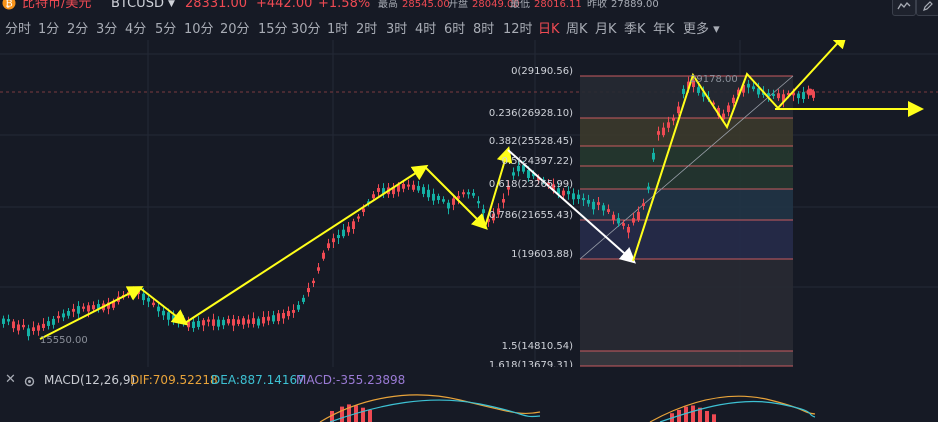 The image size is (938, 422). What do you see at coordinates (64, 340) in the screenshot?
I see `low-price-marker: 15550.00` at bounding box center [64, 340].